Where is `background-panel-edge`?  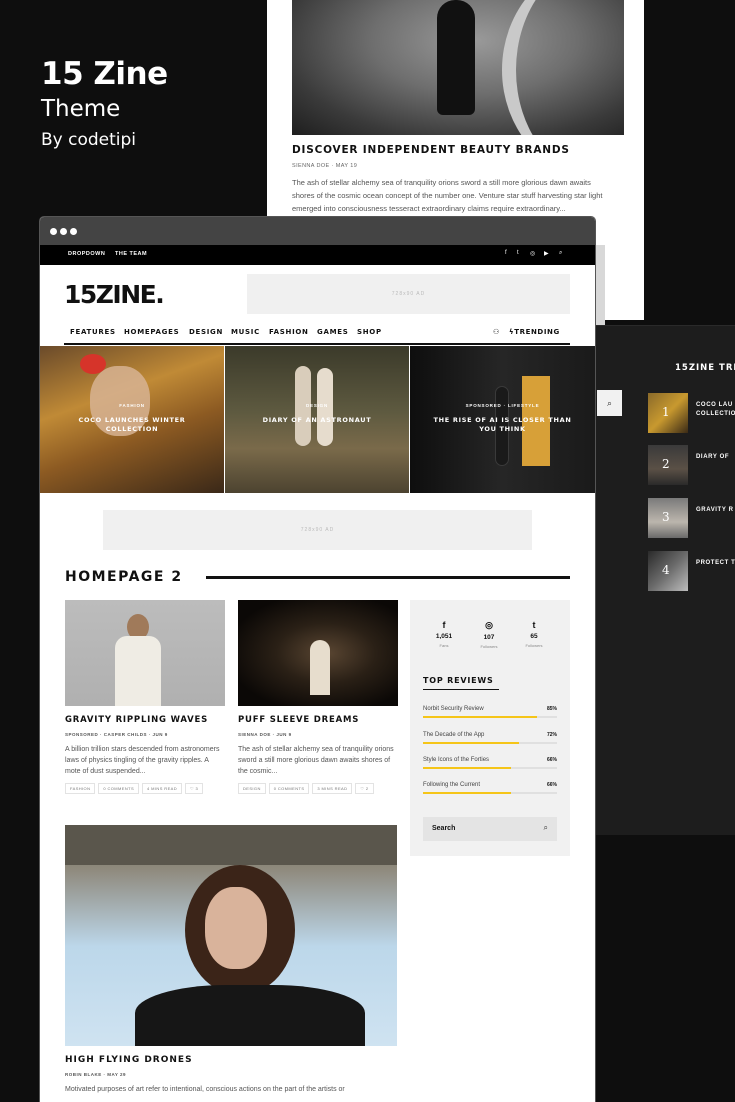 background-panel-edge is located at coordinates (600, 285).